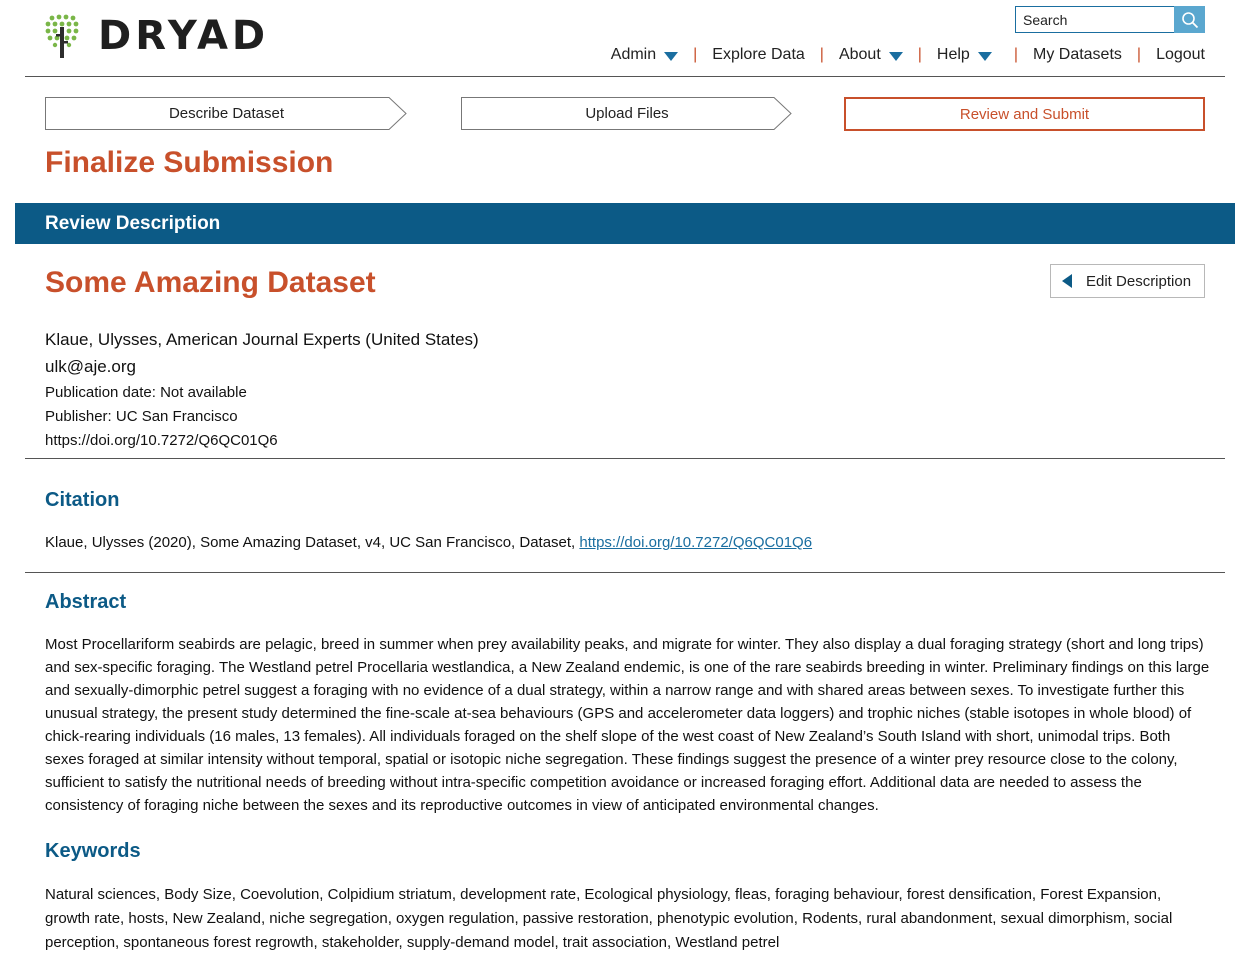 This screenshot has width=1259, height=968. What do you see at coordinates (161, 440) in the screenshot?
I see `dataset-doi: https://doi.org/10.7272/Q6QC01Q6` at bounding box center [161, 440].